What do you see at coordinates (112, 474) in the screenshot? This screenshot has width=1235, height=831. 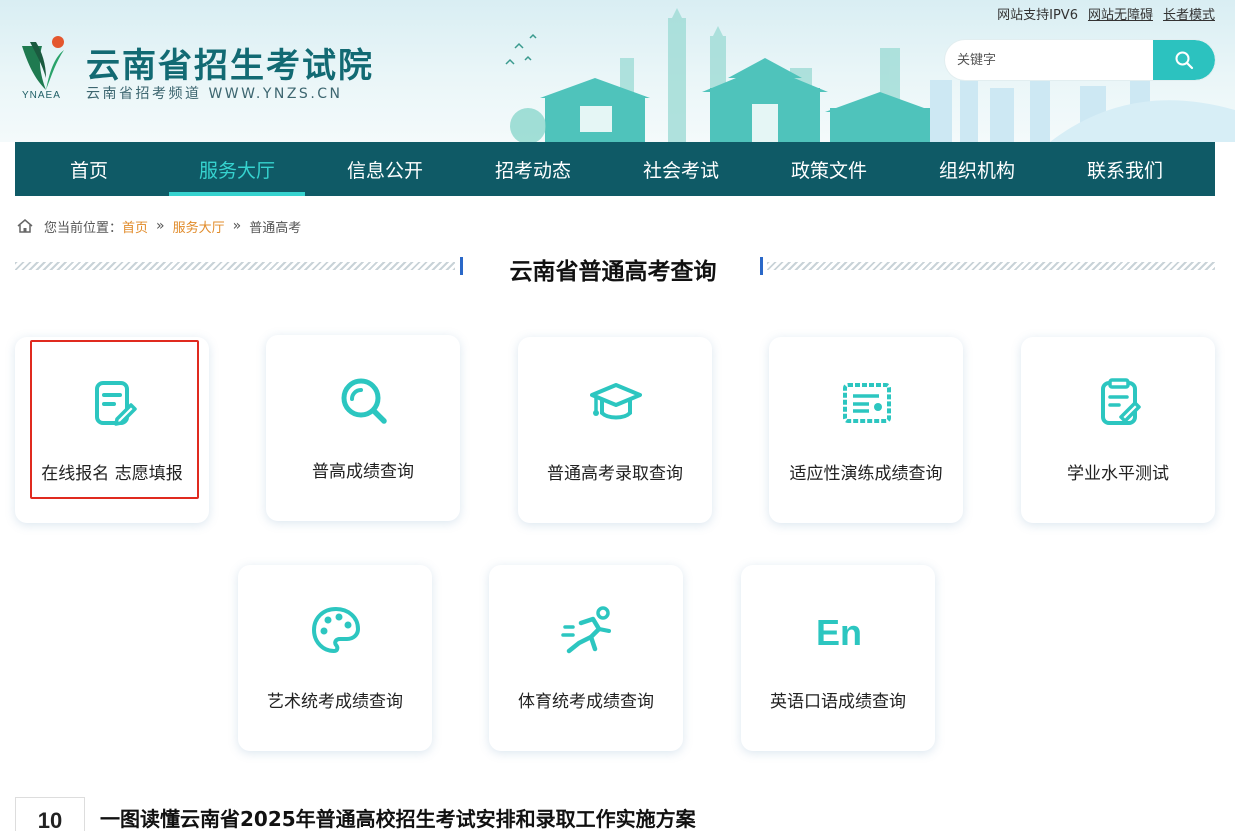 I see `card-label: 在线报名 志愿填报` at bounding box center [112, 474].